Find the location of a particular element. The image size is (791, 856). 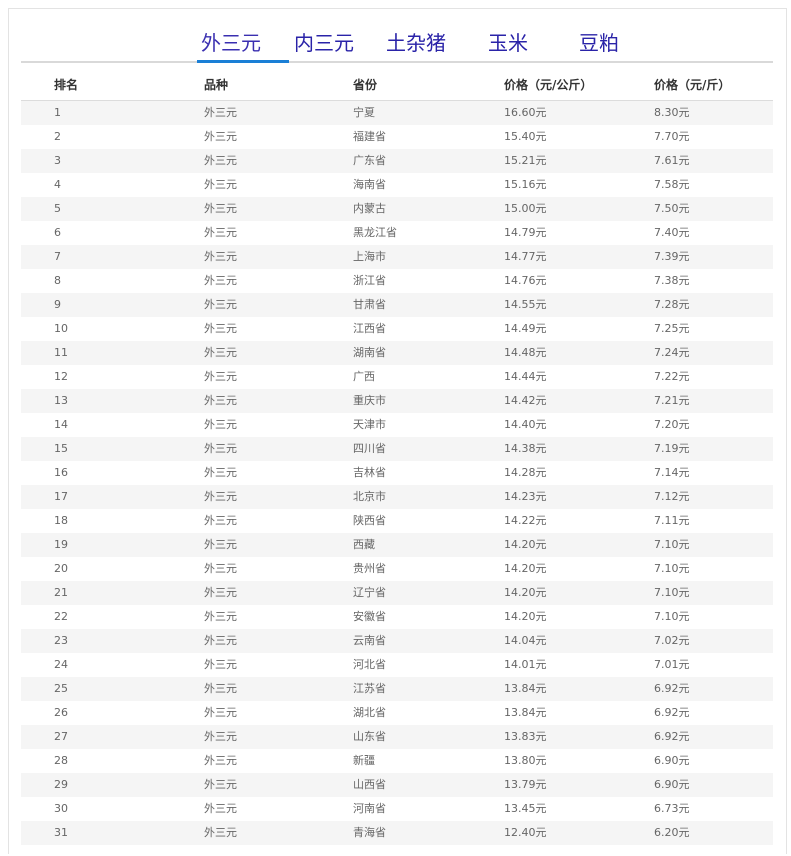

province-cell: 山东省 is located at coordinates (369, 736).